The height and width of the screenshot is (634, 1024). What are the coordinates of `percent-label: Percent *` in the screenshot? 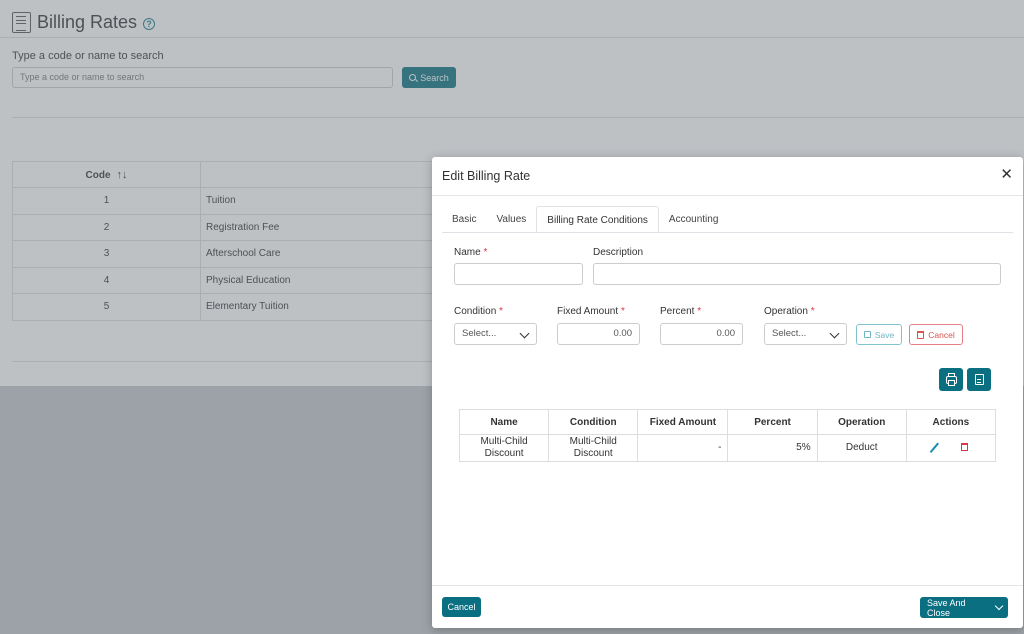 It's located at (680, 311).